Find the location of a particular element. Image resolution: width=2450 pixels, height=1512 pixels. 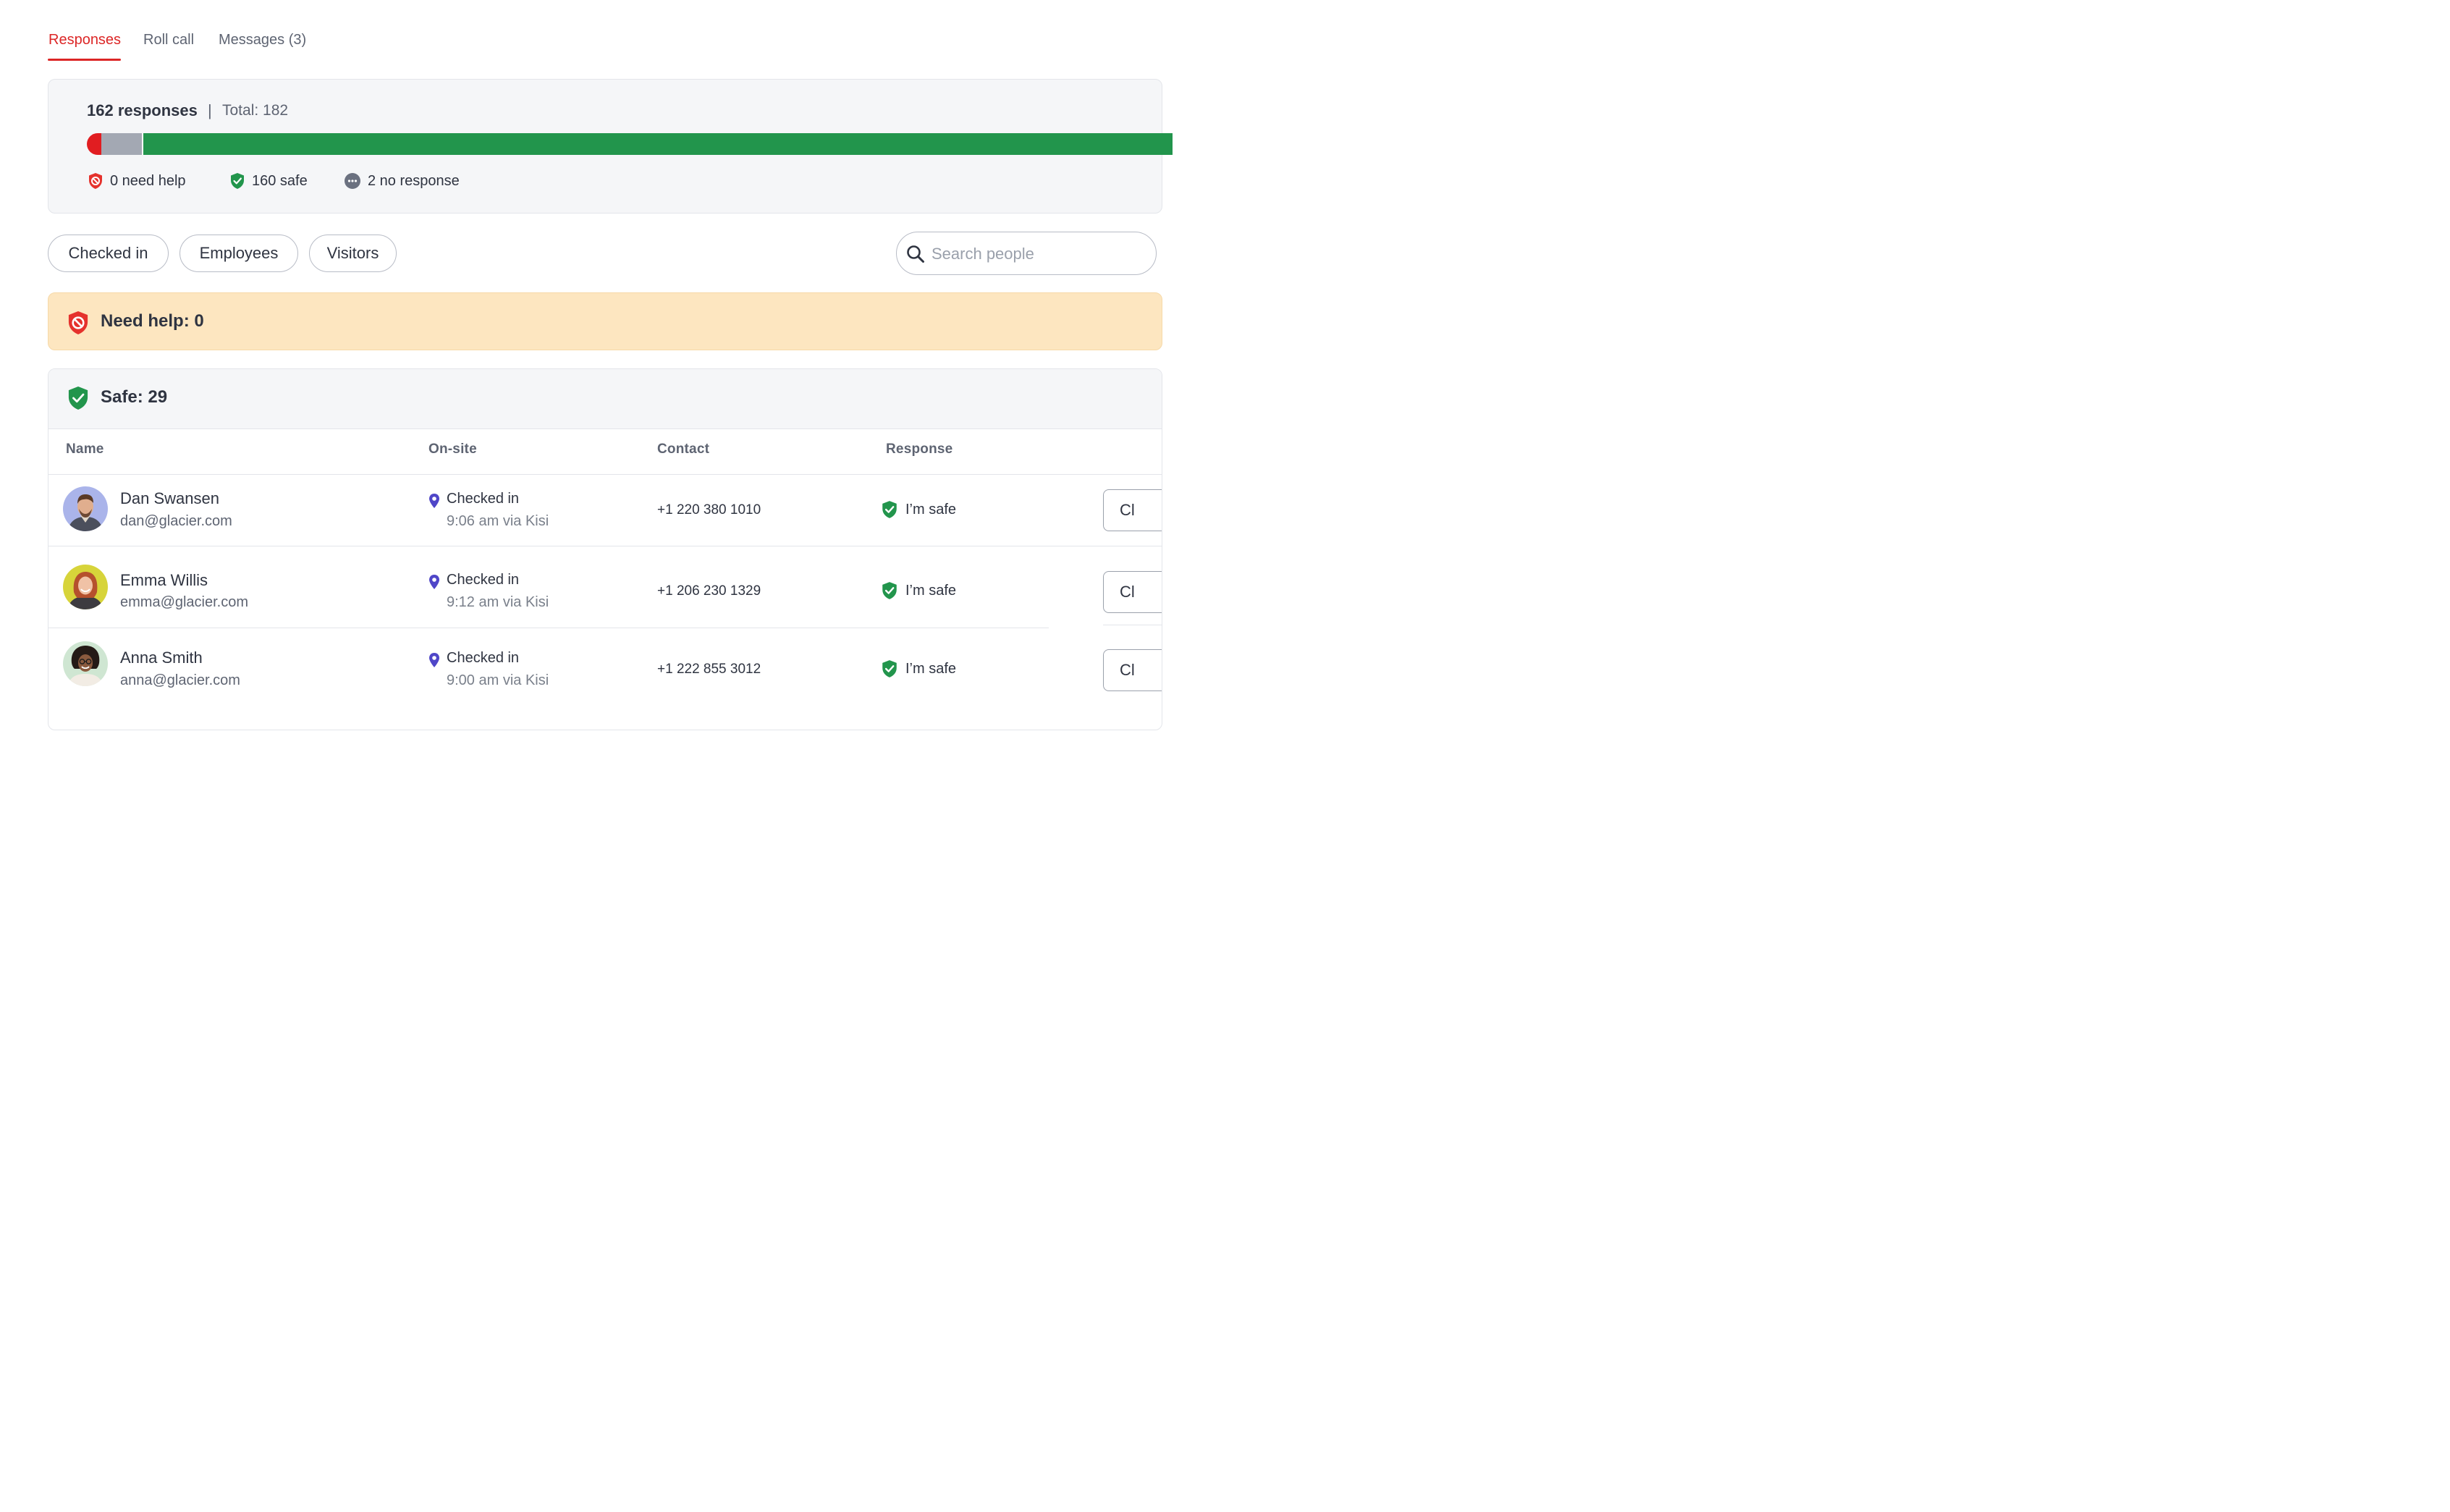

legend-need-help-label: 0 need help is located at coordinates (148, 180).